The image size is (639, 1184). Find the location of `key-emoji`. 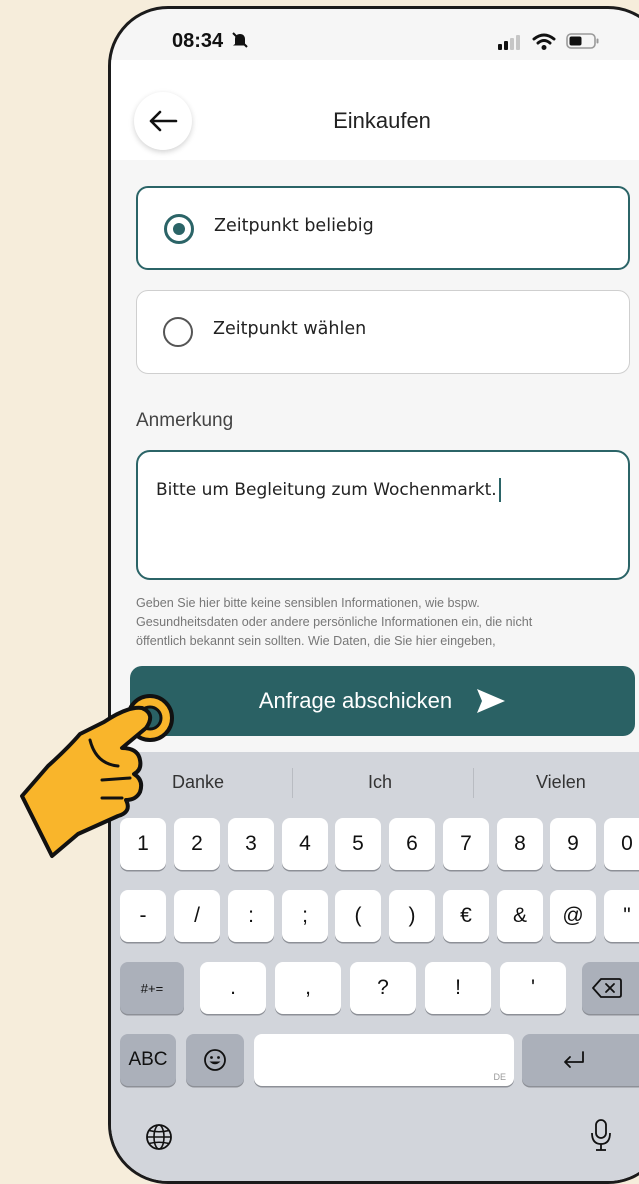

key-emoji is located at coordinates (215, 1060).